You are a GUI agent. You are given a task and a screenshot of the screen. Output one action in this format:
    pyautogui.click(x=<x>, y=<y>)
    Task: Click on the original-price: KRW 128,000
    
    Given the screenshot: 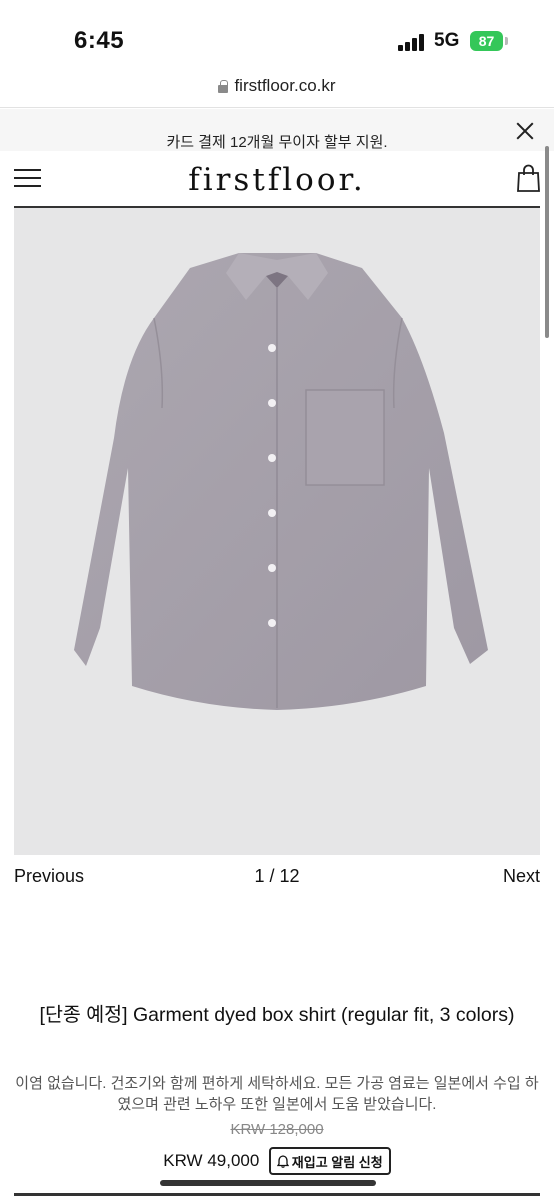 What is the action you would take?
    pyautogui.click(x=277, y=1129)
    